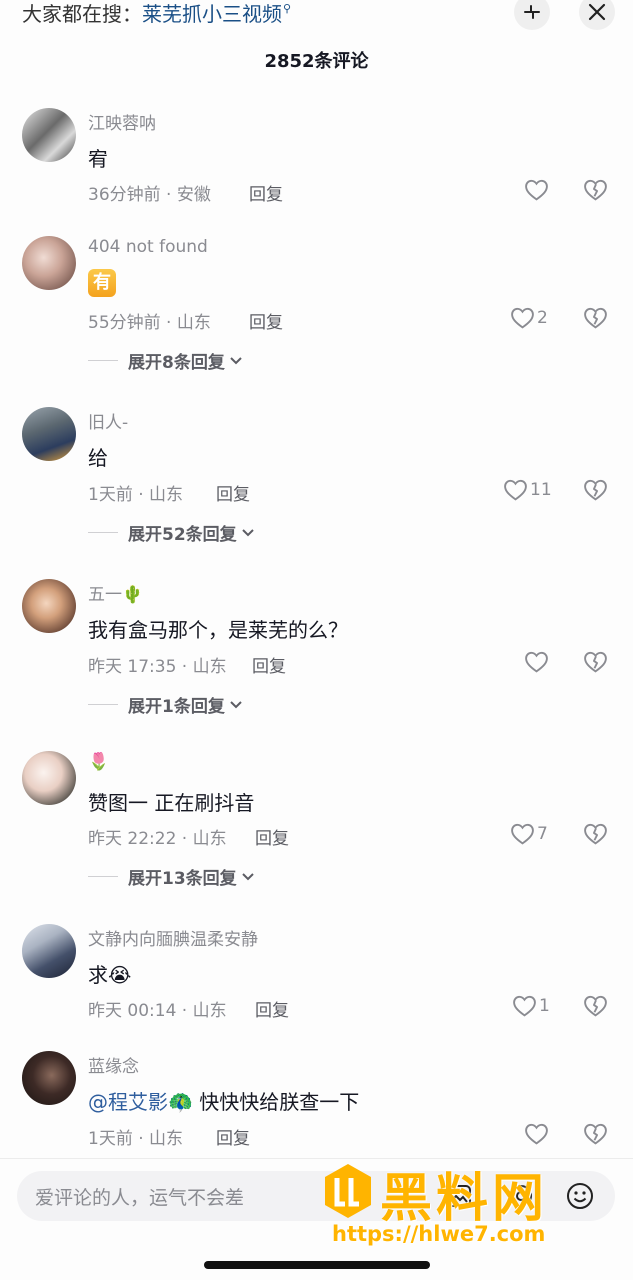 The image size is (633, 1280). I want to click on expand-replies-button: 展开52条回复, so click(171, 532).